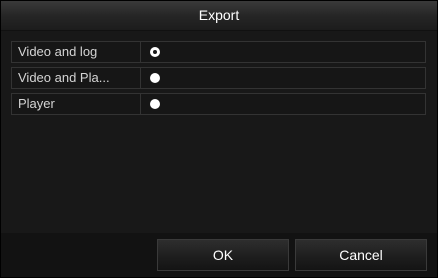  What do you see at coordinates (77, 104) in the screenshot?
I see `option-label: Player` at bounding box center [77, 104].